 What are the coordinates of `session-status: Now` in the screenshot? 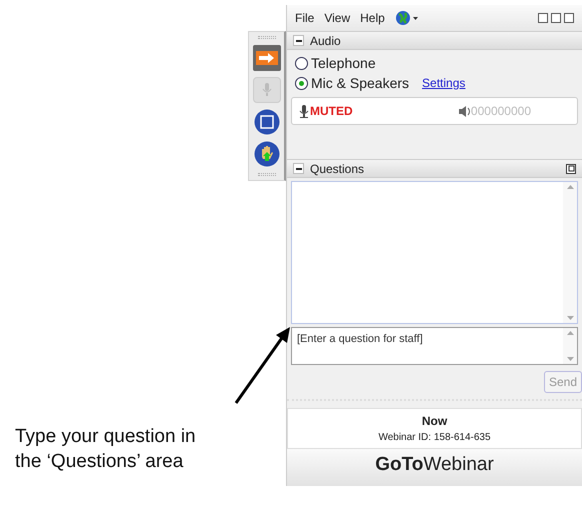 It's located at (435, 421).